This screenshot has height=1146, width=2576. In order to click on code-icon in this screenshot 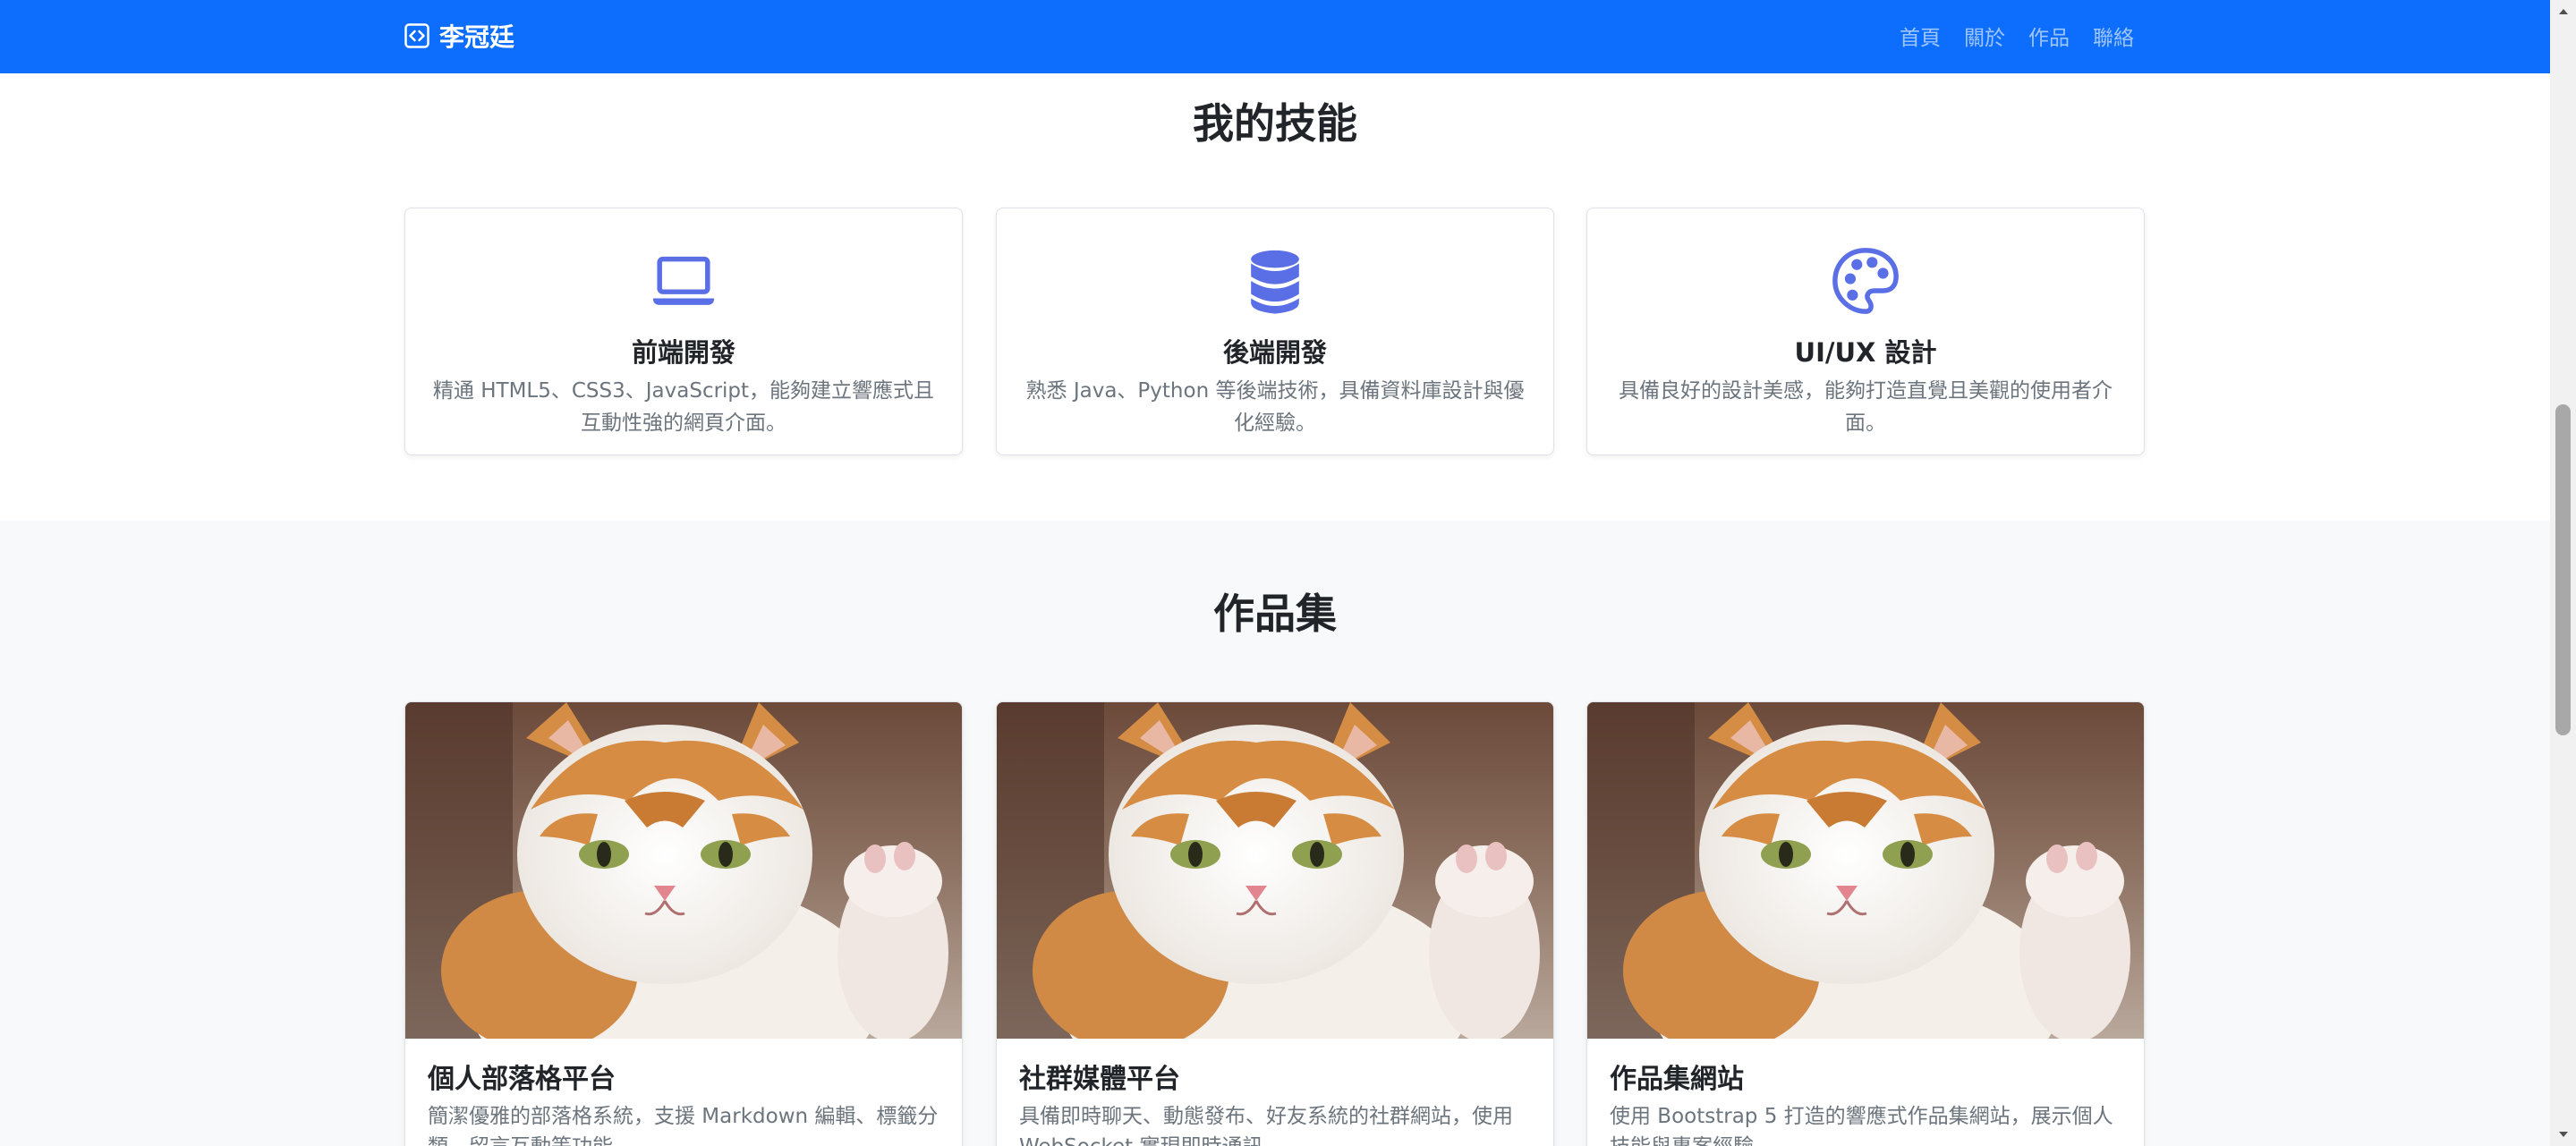, I will do `click(416, 35)`.